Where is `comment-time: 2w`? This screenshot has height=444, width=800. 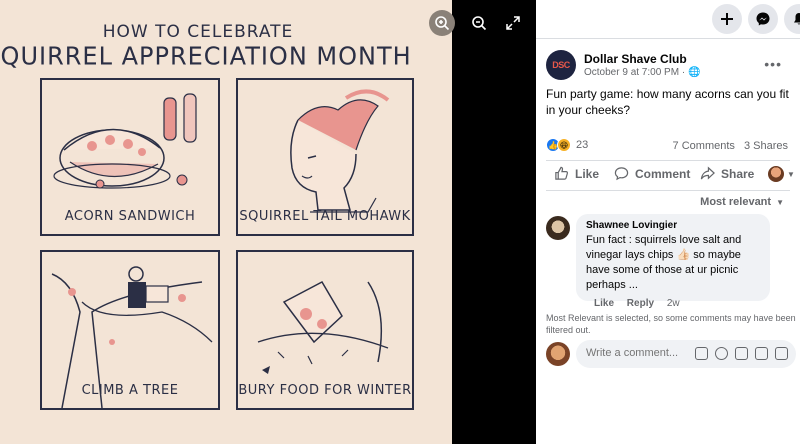
comment-time: 2w is located at coordinates (673, 303).